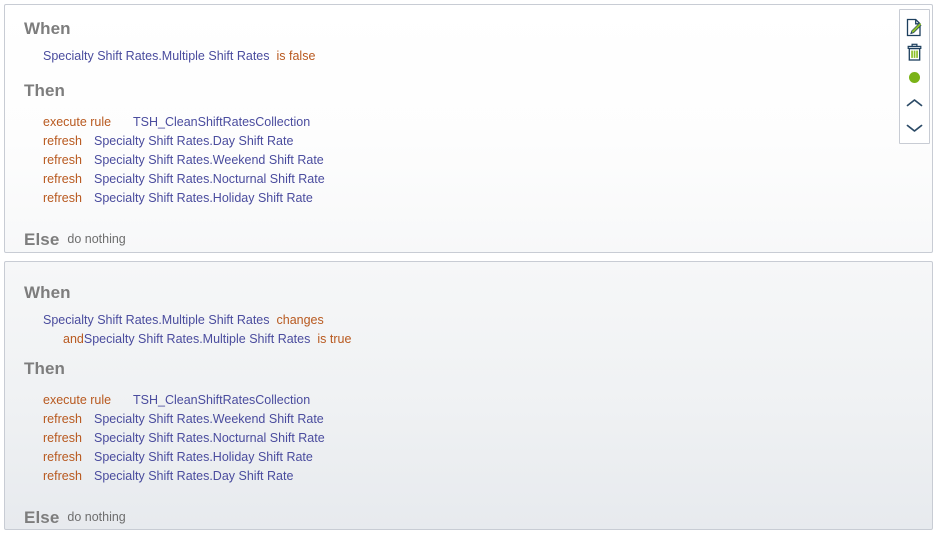 This screenshot has width=937, height=541. What do you see at coordinates (73, 339) in the screenshot?
I see `condition-conjunction: and` at bounding box center [73, 339].